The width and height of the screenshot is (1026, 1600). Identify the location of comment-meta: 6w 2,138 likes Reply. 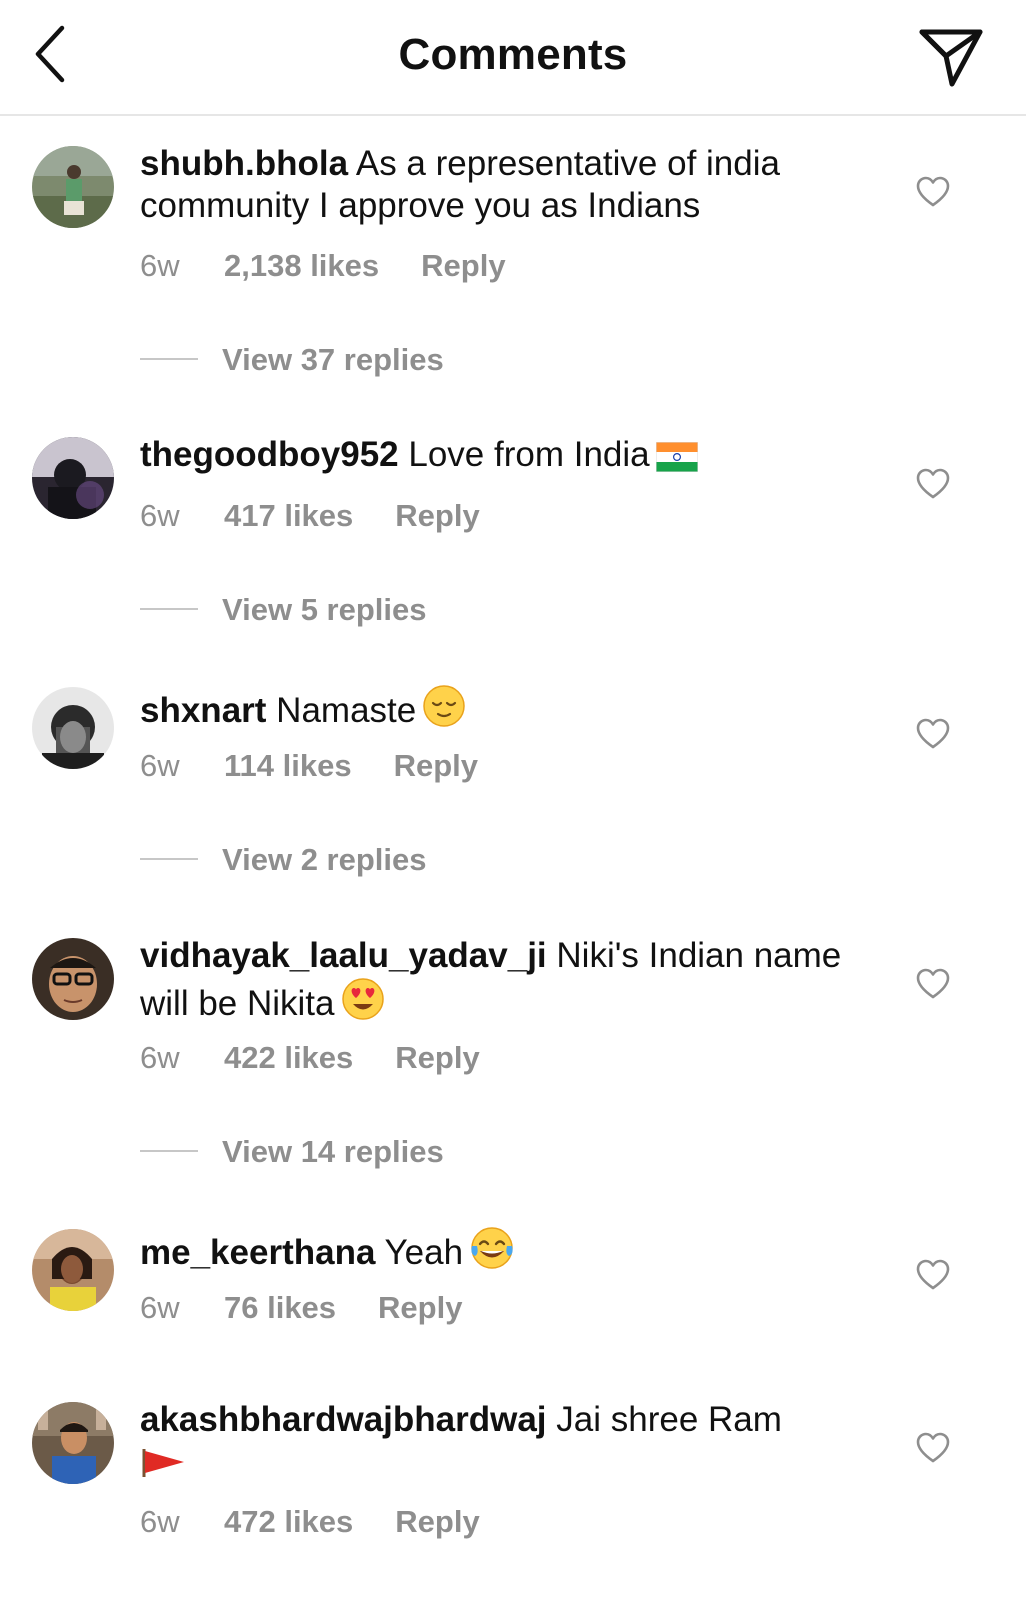
(323, 266).